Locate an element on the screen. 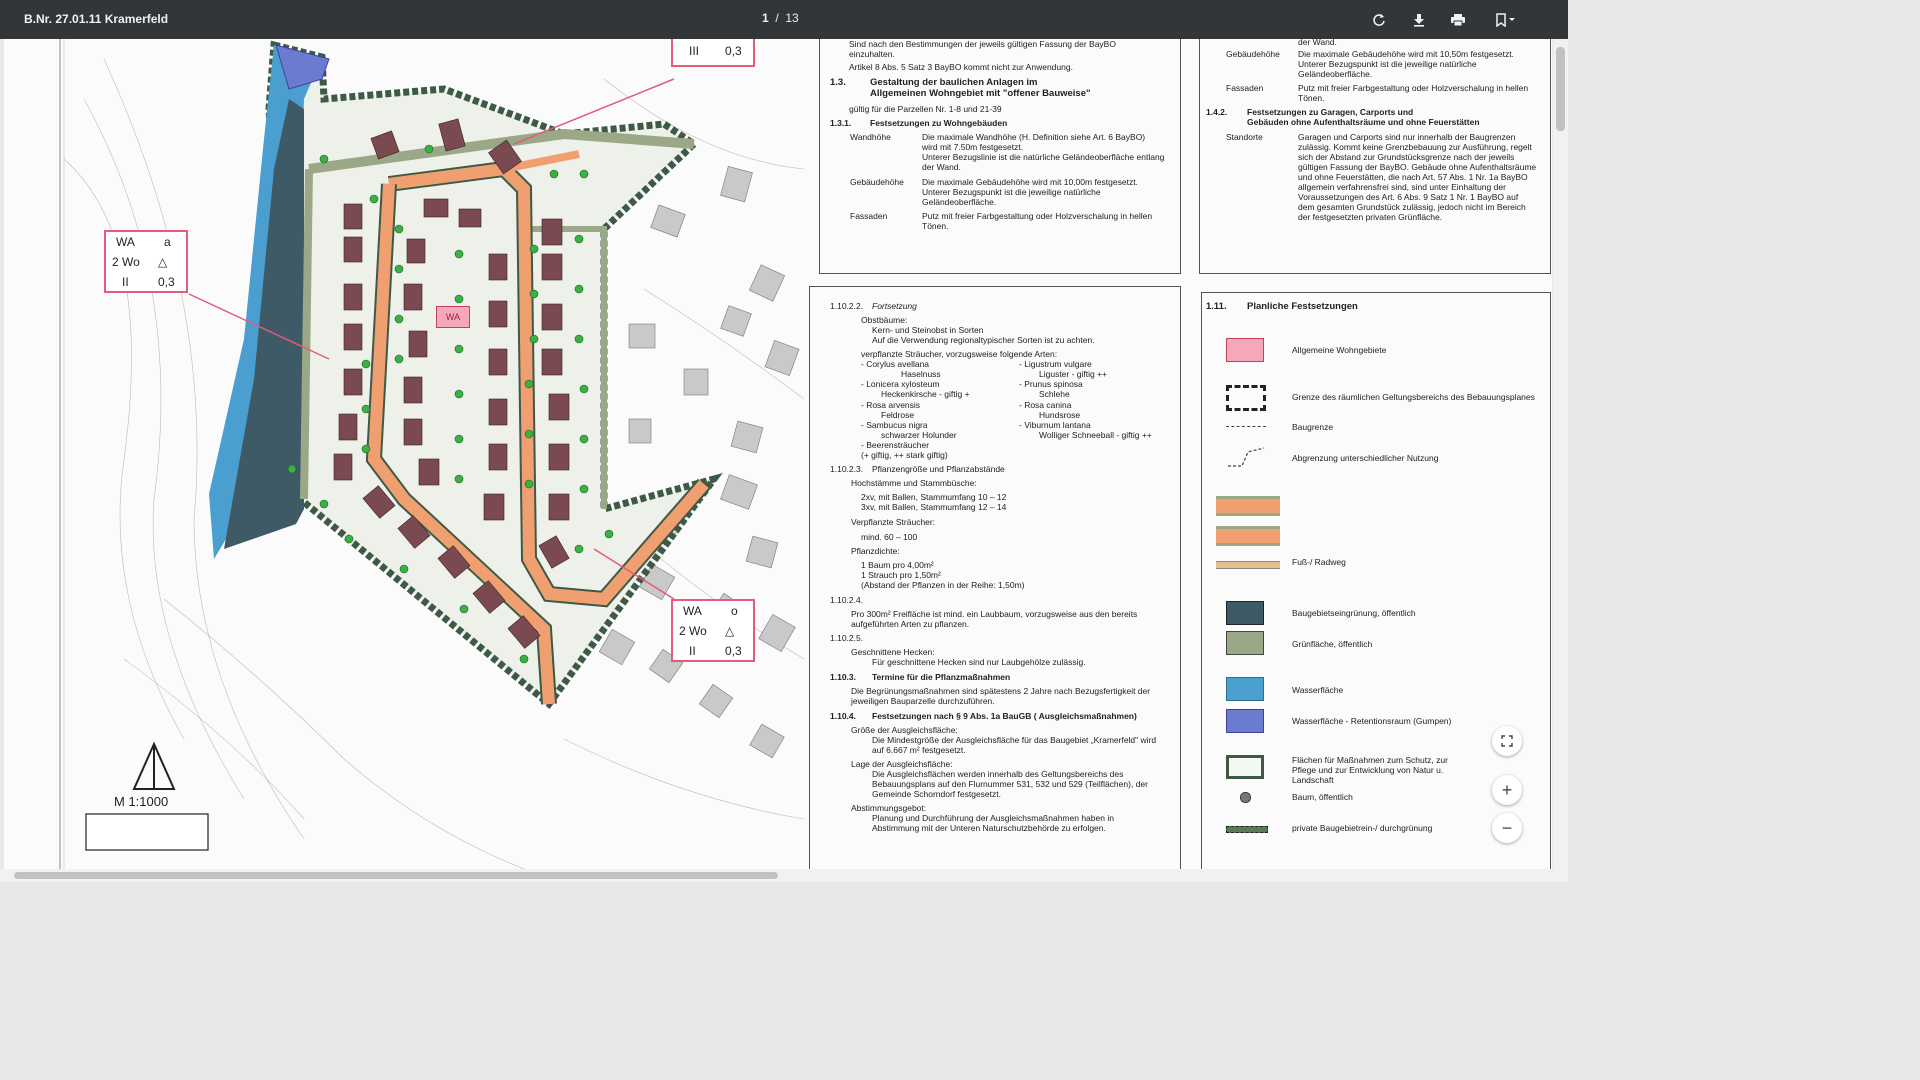 This screenshot has height=1080, width=1920. legend-item: Baum, öffentlich is located at coordinates (1322, 797).